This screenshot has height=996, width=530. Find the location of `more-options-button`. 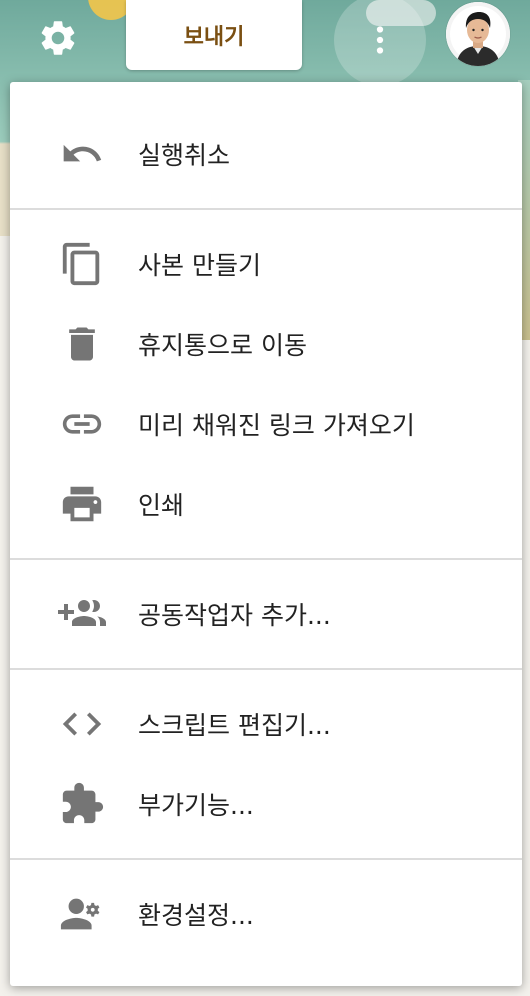

more-options-button is located at coordinates (380, 43).